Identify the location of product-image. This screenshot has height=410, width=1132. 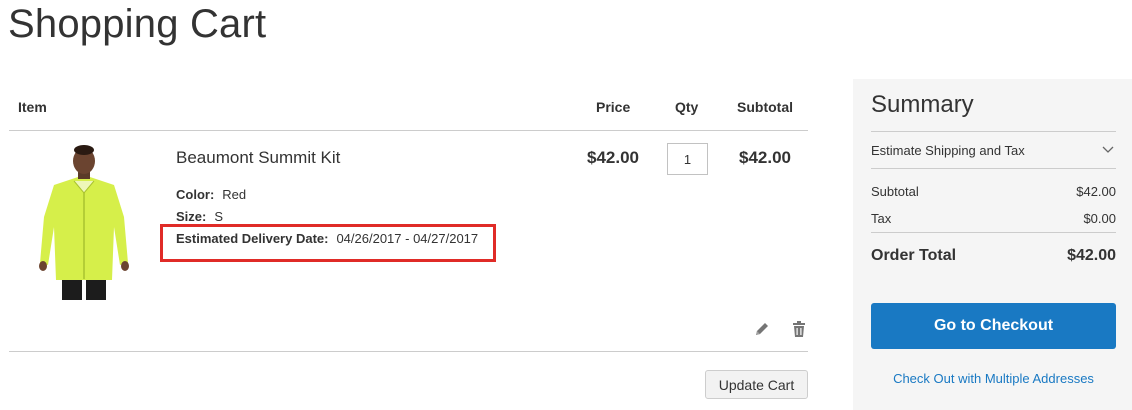
(84, 222).